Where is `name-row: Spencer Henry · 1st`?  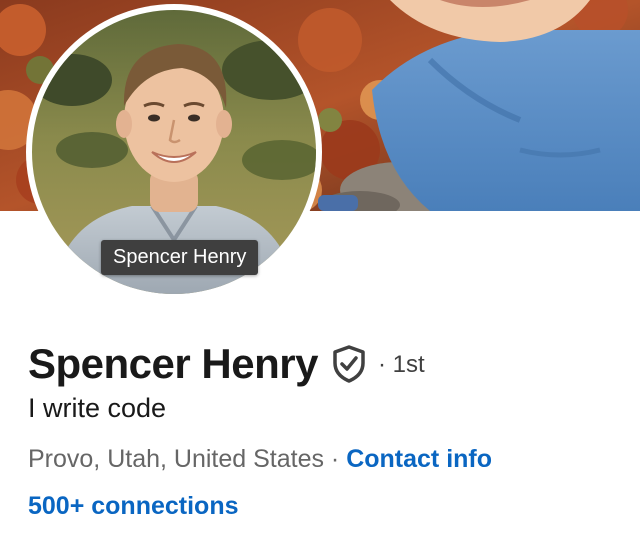
name-row: Spencer Henry · 1st is located at coordinates (226, 364).